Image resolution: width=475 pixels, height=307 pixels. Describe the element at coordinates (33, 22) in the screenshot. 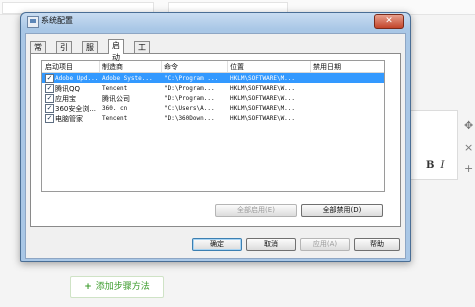

I see `app-icon` at that location.